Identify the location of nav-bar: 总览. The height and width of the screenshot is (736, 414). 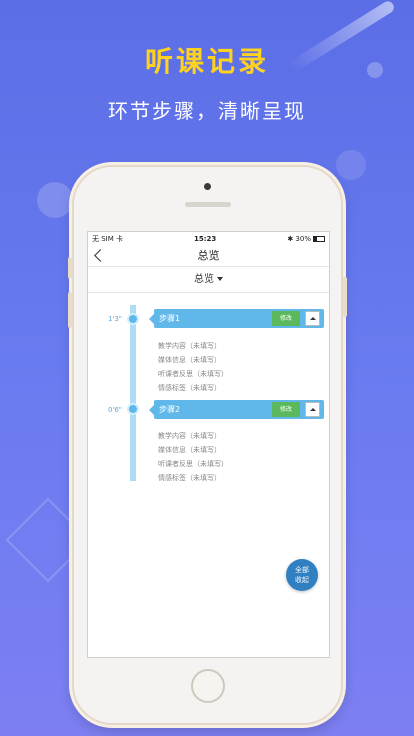
(208, 256).